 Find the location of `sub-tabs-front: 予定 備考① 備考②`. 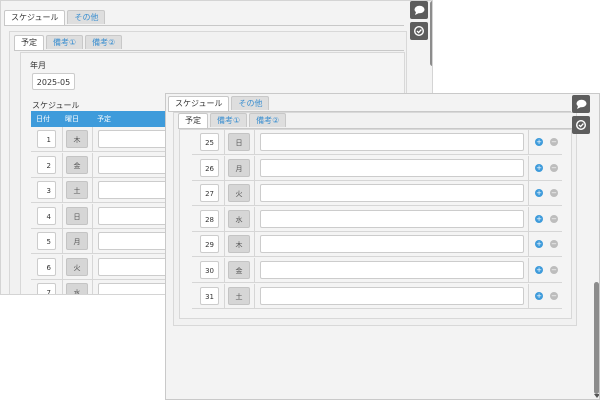

sub-tabs-front: 予定 備考① 備考② is located at coordinates (232, 120).